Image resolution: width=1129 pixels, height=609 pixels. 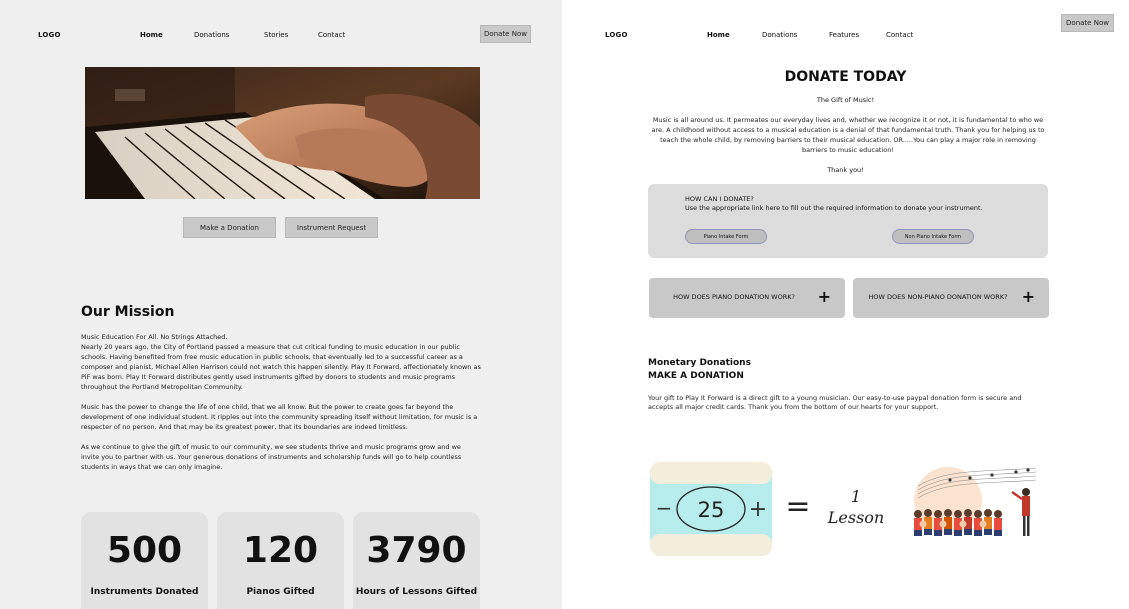 What do you see at coordinates (664, 508) in the screenshot?
I see `minus-icon: −` at bounding box center [664, 508].